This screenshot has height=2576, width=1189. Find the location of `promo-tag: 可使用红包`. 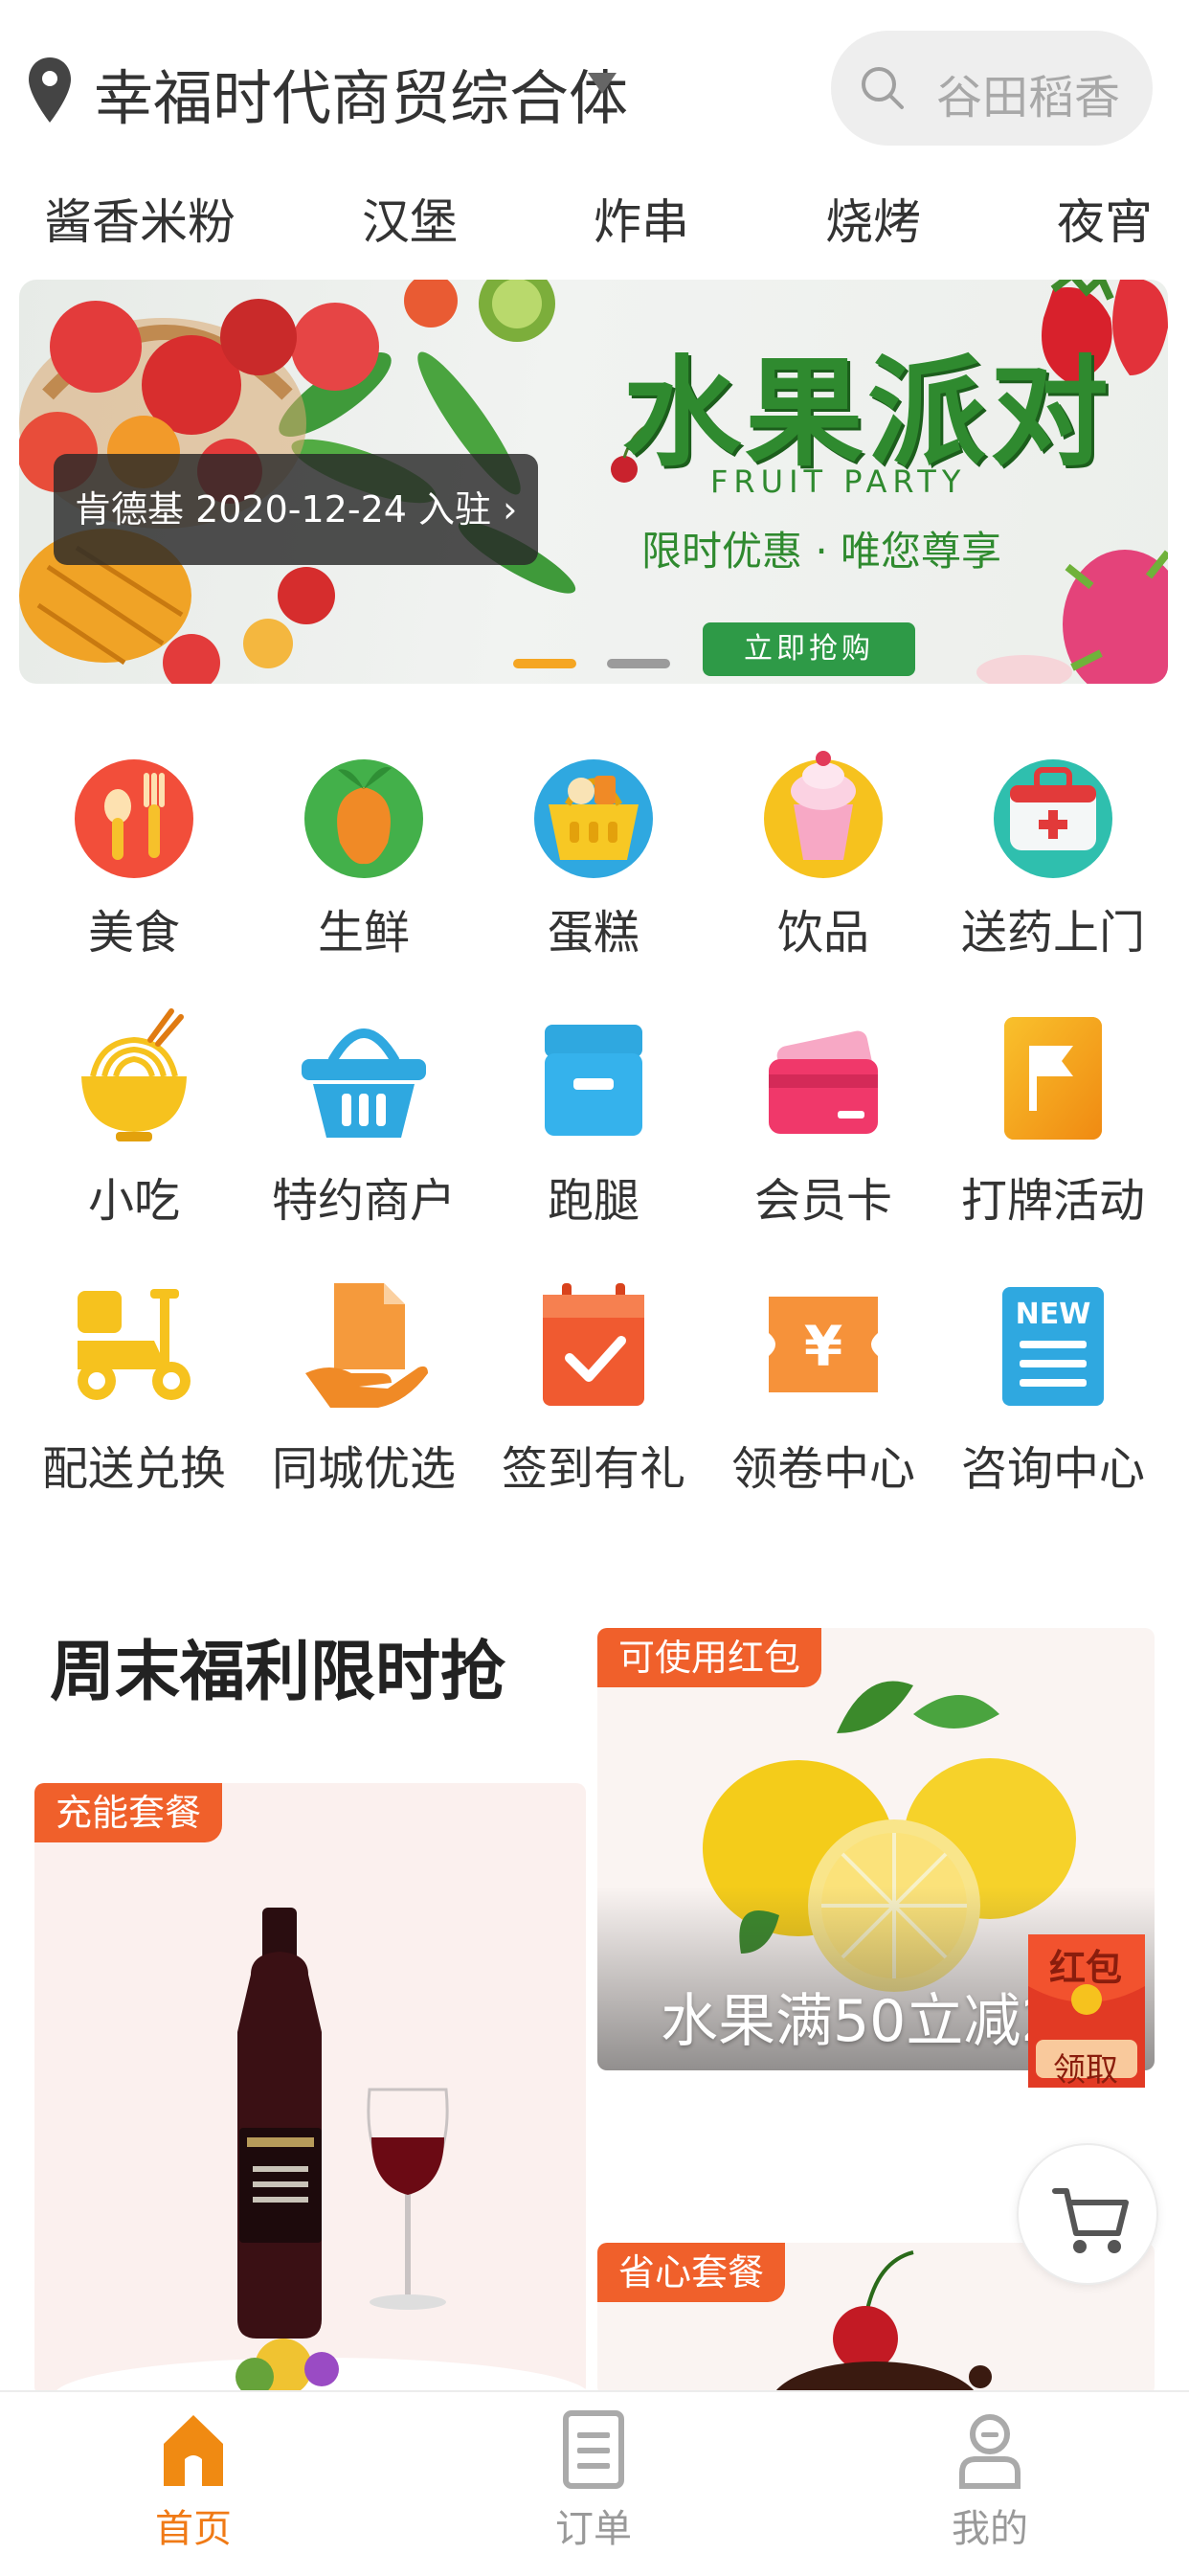

promo-tag: 可使用红包 is located at coordinates (709, 1657).